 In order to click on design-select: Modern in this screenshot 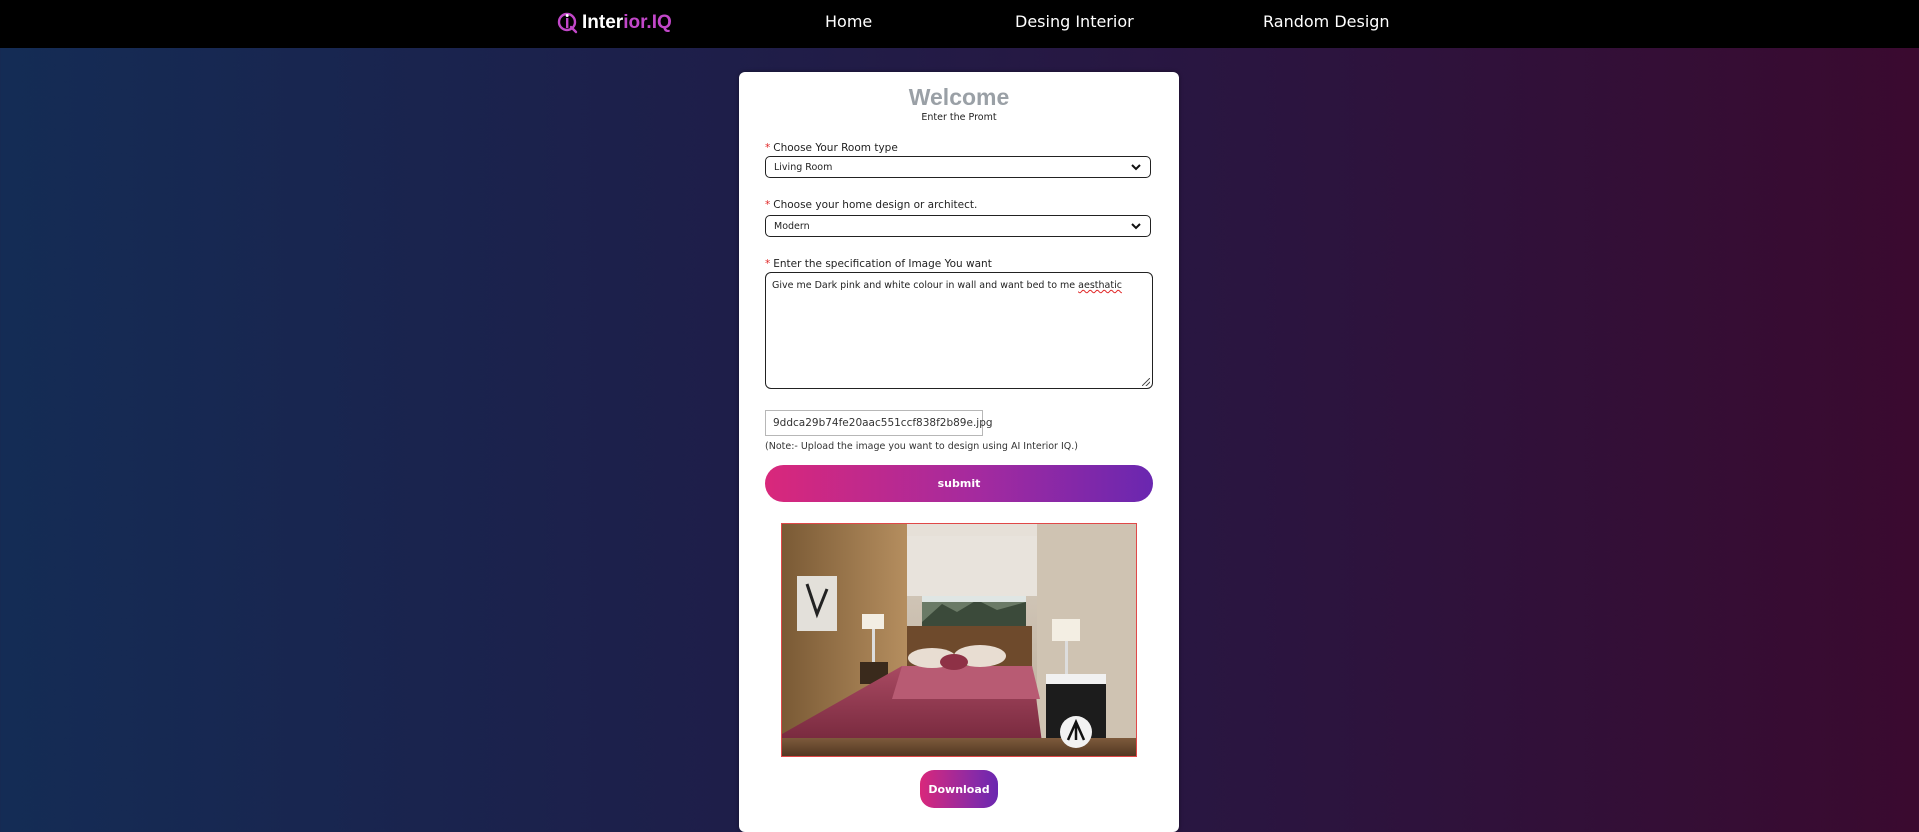, I will do `click(958, 226)`.